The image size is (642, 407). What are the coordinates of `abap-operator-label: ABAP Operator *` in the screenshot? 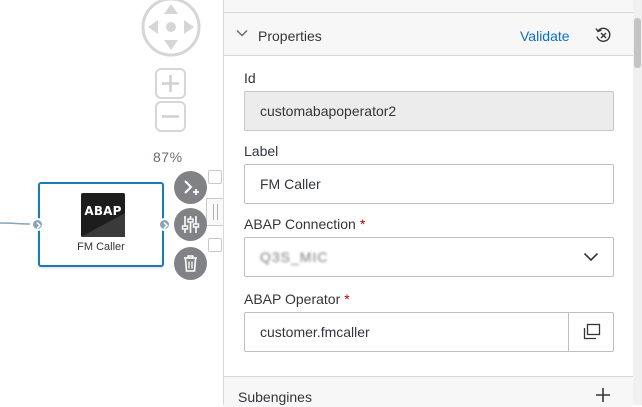 It's located at (297, 299).